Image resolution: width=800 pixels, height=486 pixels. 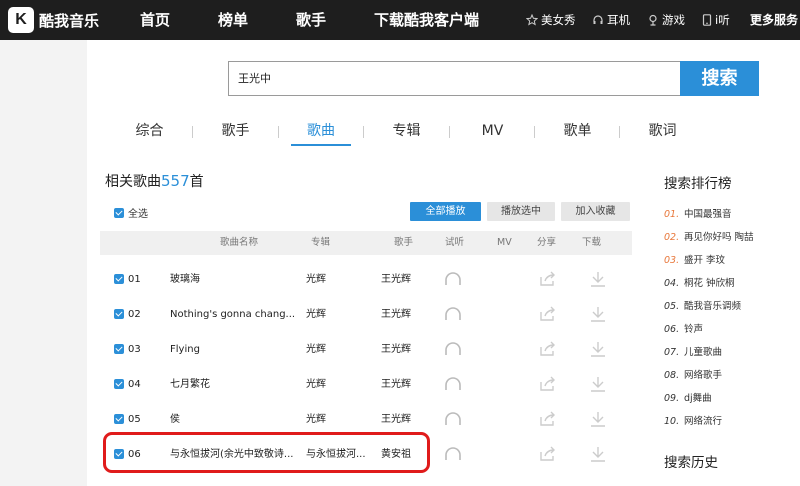 I want to click on song-row: 01 玻璃海 光辉 王光辉, so click(x=366, y=279).